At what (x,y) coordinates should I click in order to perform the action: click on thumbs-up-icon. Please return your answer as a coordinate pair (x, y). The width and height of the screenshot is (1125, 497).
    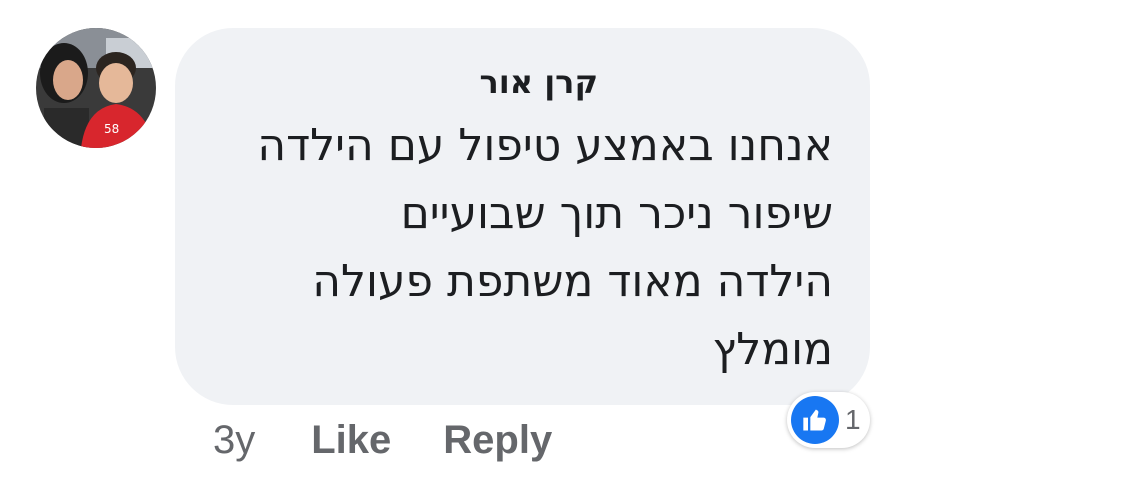
    Looking at the image, I should click on (815, 420).